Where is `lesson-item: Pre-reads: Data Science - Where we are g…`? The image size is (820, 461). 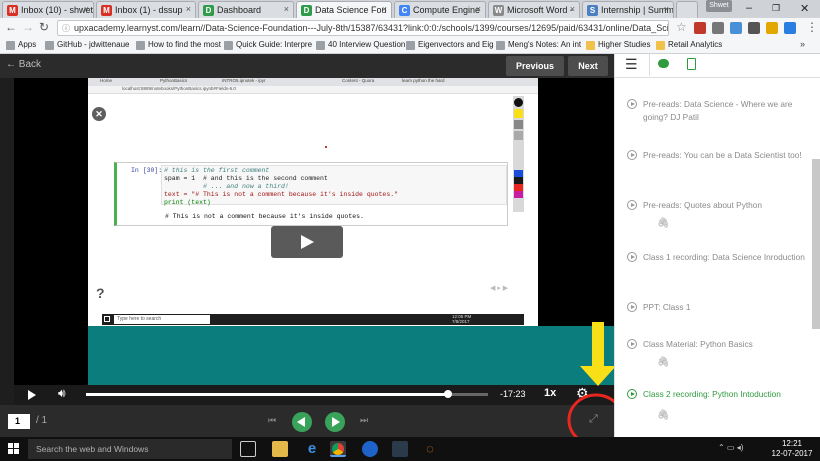
lesson-item: Pre-reads: Data Science - Where we are g… is located at coordinates (719, 111).